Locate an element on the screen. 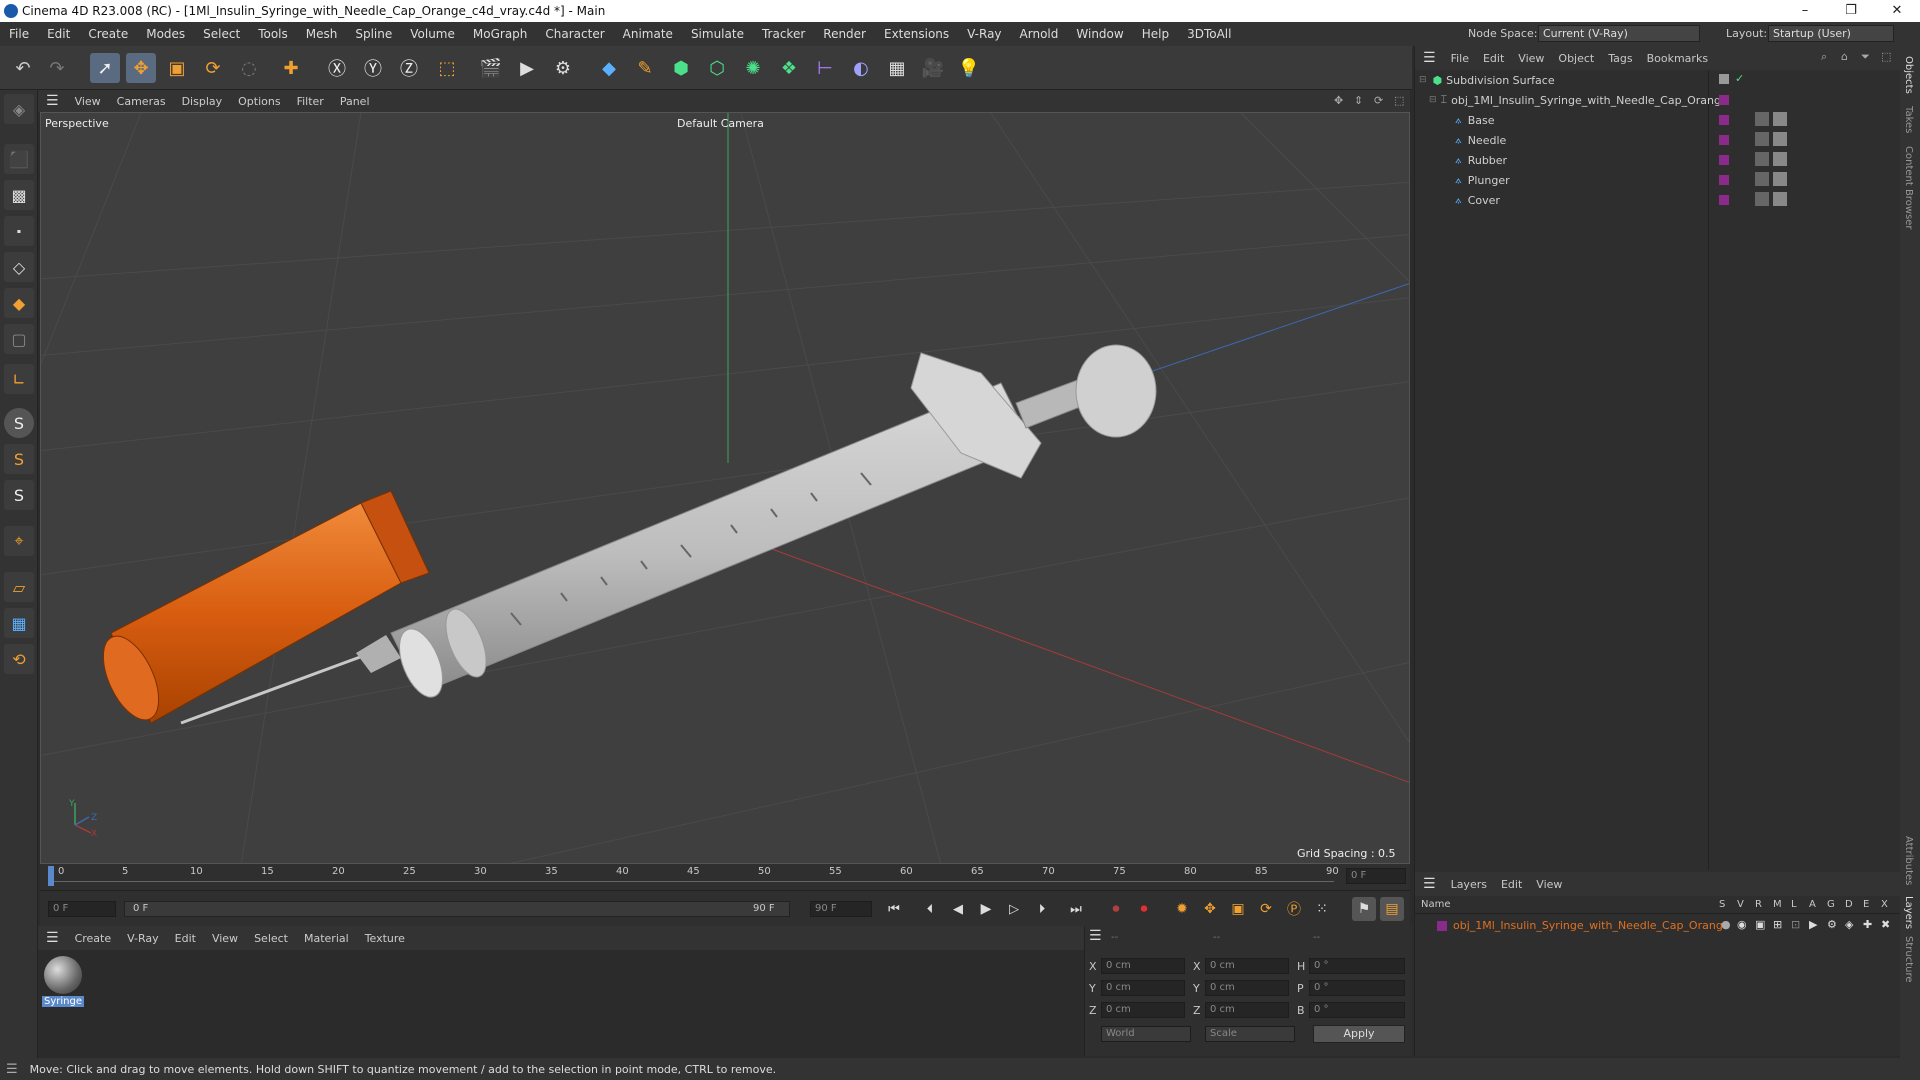 Image resolution: width=1920 pixels, height=1080 pixels. object-menu-bookmarks: Bookmarks is located at coordinates (1677, 58).